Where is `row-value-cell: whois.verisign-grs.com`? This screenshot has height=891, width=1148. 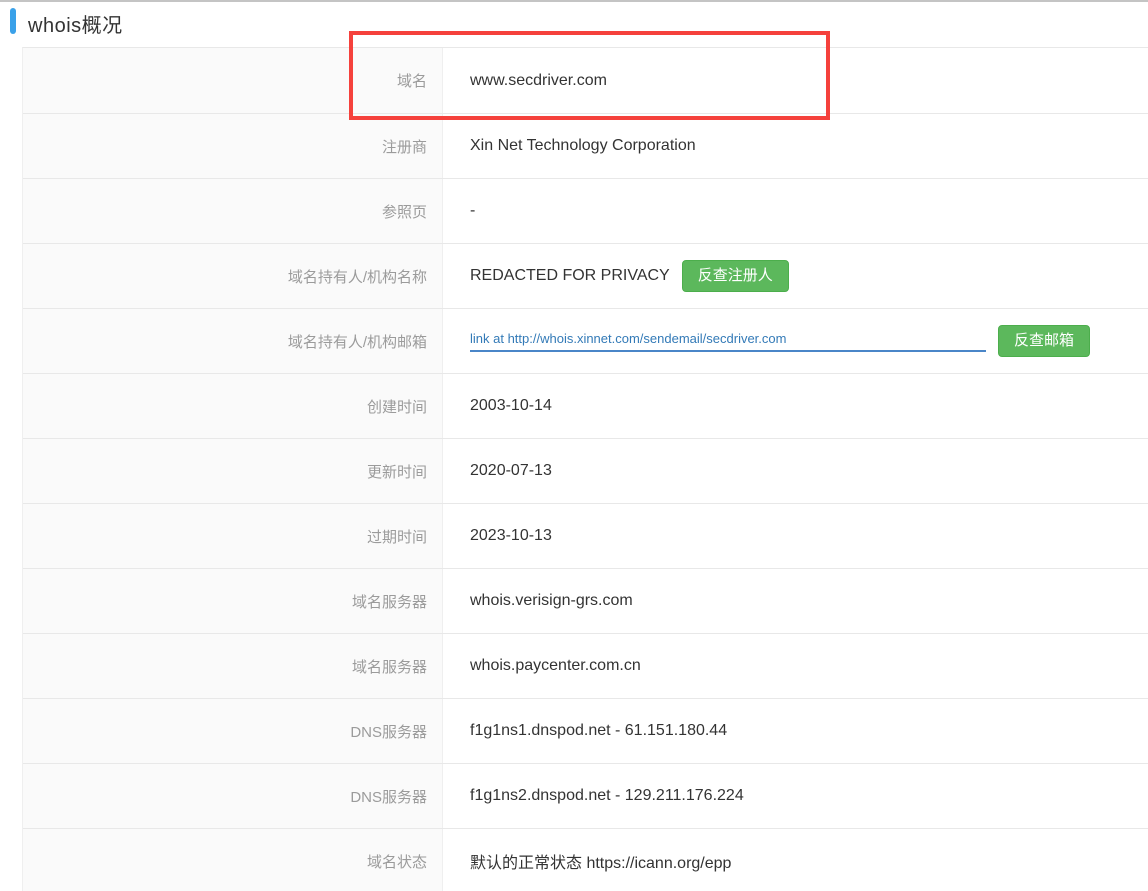
row-value-cell: whois.verisign-grs.com is located at coordinates (795, 601).